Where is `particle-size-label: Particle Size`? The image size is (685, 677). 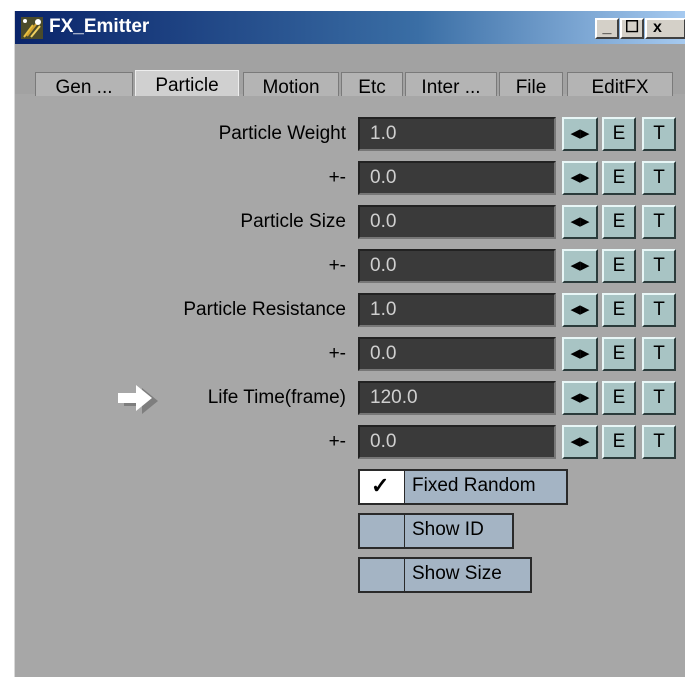
particle-size-label: Particle Size is located at coordinates (293, 221).